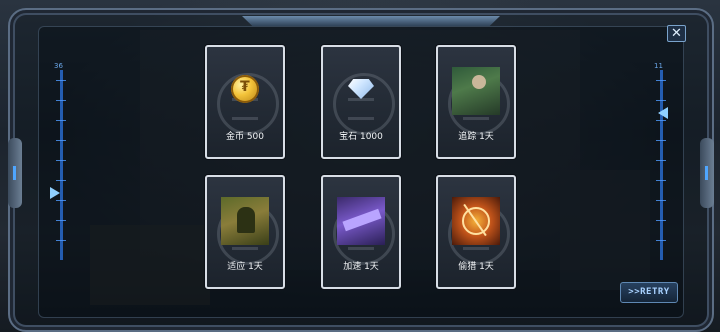 Image resolution: width=720 pixels, height=332 pixels. Describe the element at coordinates (476, 221) in the screenshot. I see `poach-skill-icon` at that location.